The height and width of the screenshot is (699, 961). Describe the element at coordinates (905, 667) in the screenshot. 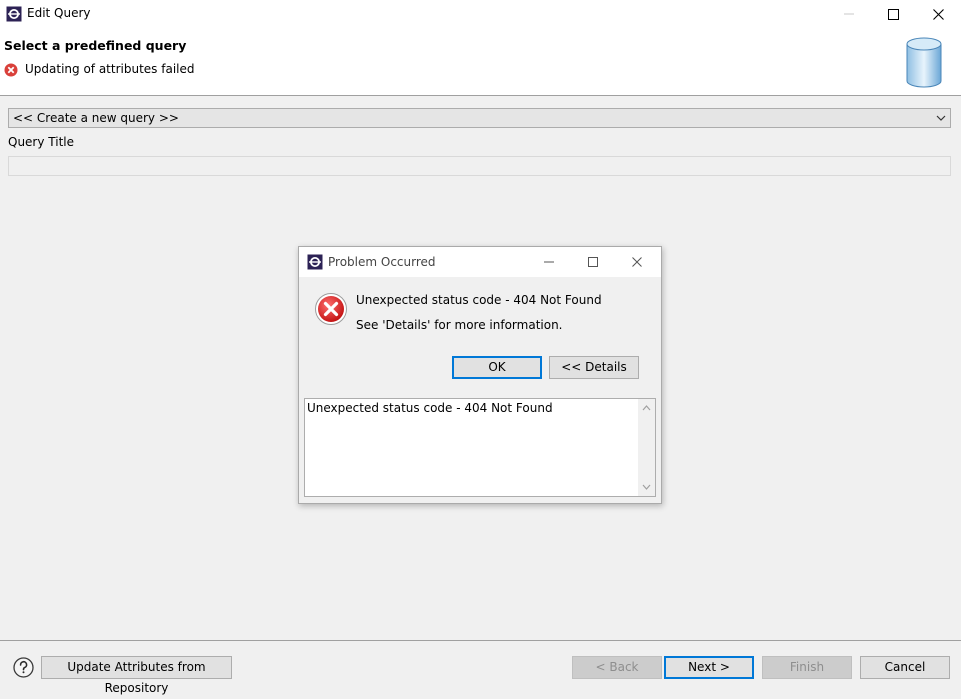

I see `cancel-button: Cancel` at that location.